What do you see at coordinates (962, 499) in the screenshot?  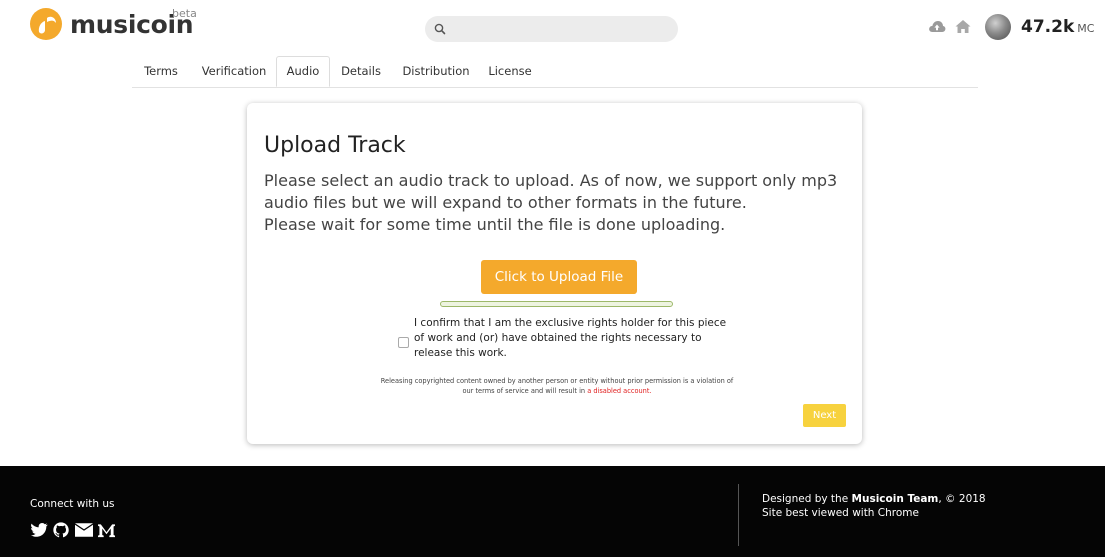 I see `copyright-year: , © 2018` at bounding box center [962, 499].